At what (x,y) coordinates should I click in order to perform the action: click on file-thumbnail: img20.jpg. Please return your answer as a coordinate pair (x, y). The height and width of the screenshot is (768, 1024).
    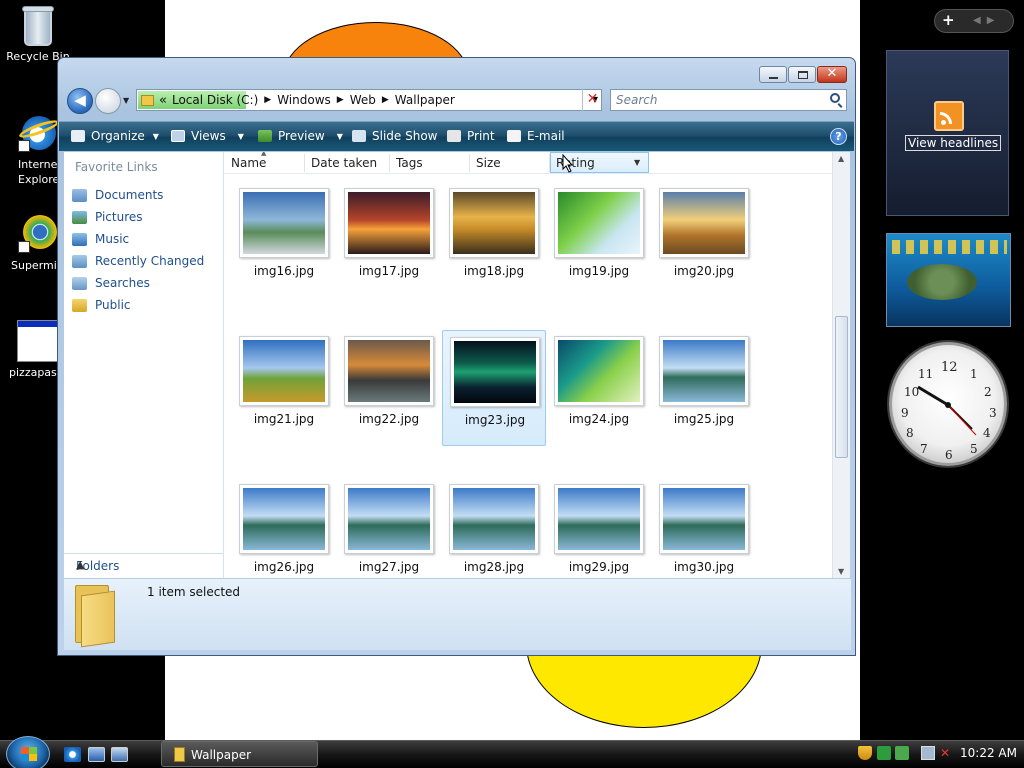
    Looking at the image, I should click on (704, 240).